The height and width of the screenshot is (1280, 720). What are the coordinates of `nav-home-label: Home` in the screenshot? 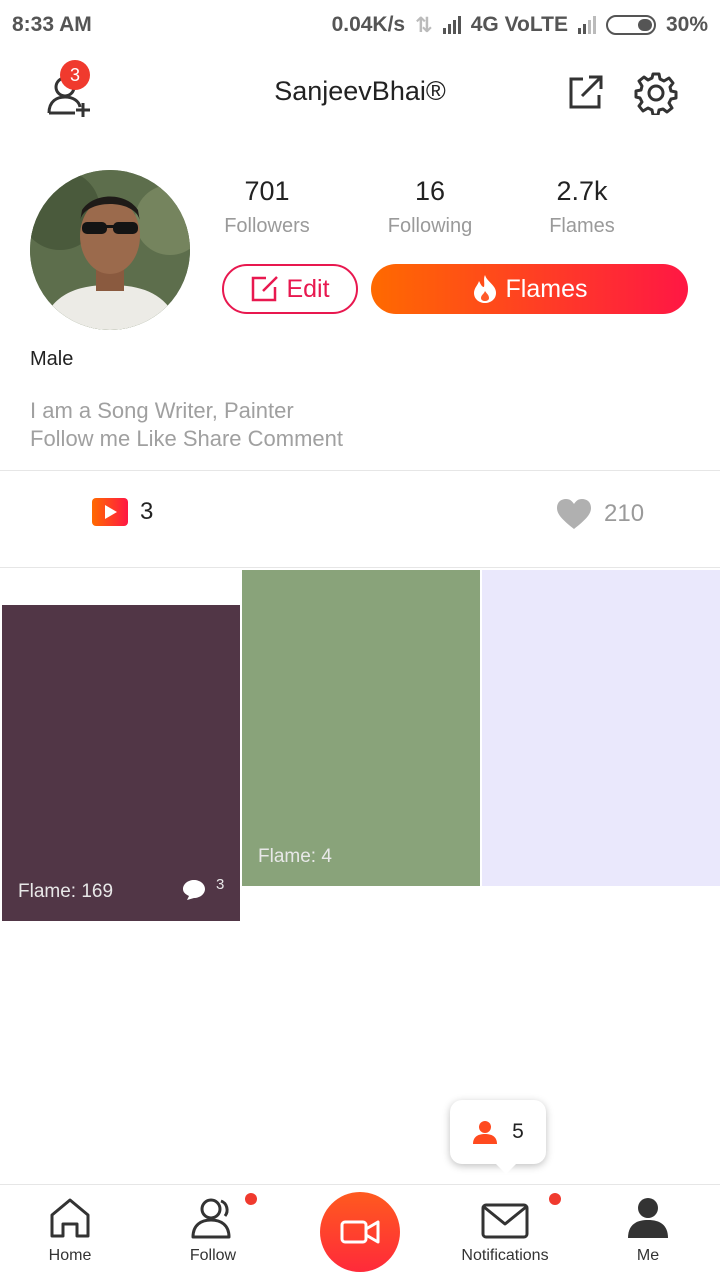 It's located at (70, 1255).